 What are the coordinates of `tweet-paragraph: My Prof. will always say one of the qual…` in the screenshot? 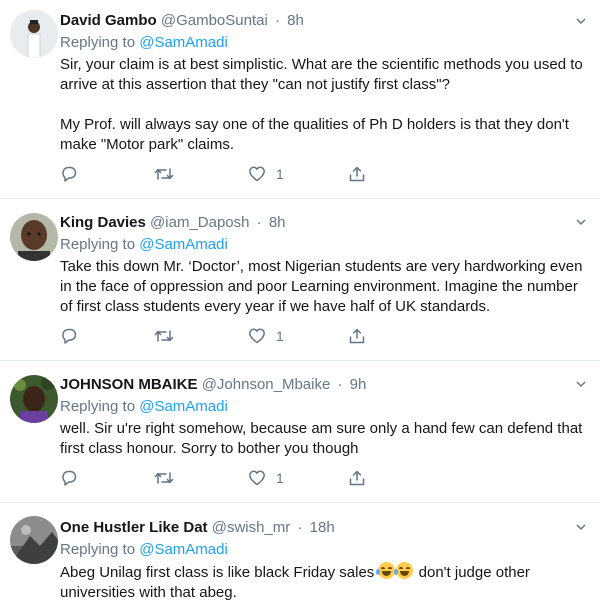 It's located at (314, 134).